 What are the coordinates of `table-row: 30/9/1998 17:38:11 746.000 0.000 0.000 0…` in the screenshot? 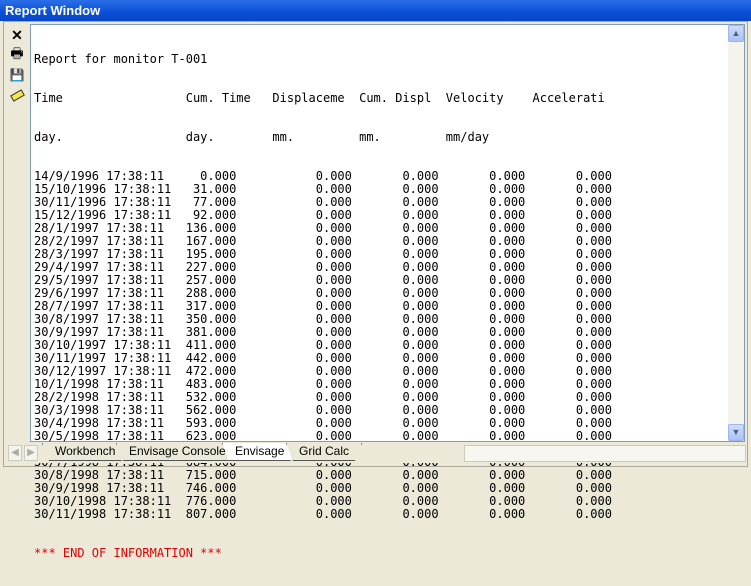 It's located at (323, 488).